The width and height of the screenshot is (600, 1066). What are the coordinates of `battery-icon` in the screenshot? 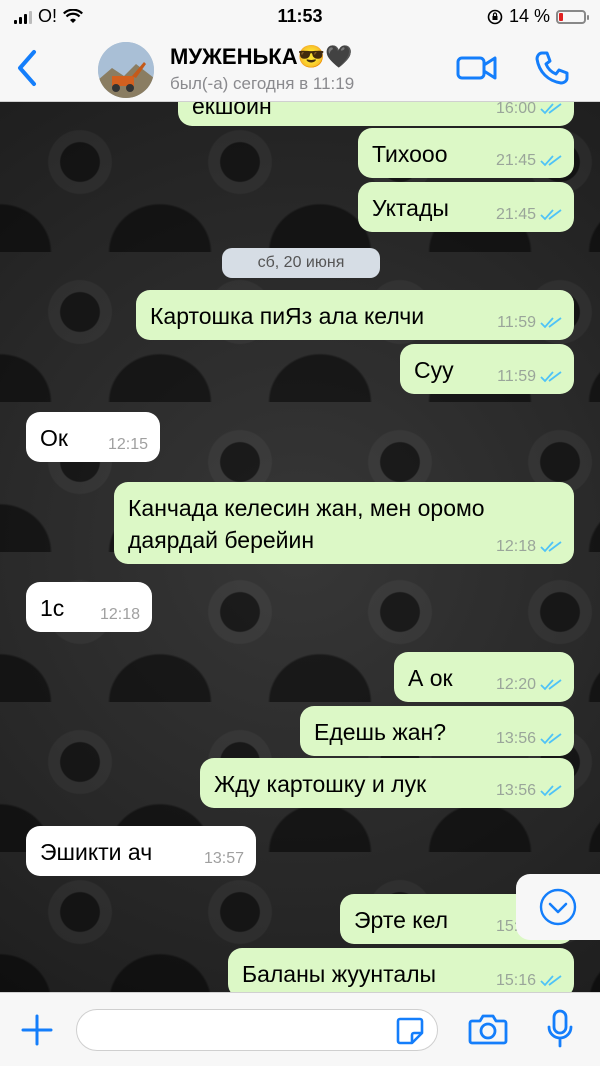 It's located at (572, 16).